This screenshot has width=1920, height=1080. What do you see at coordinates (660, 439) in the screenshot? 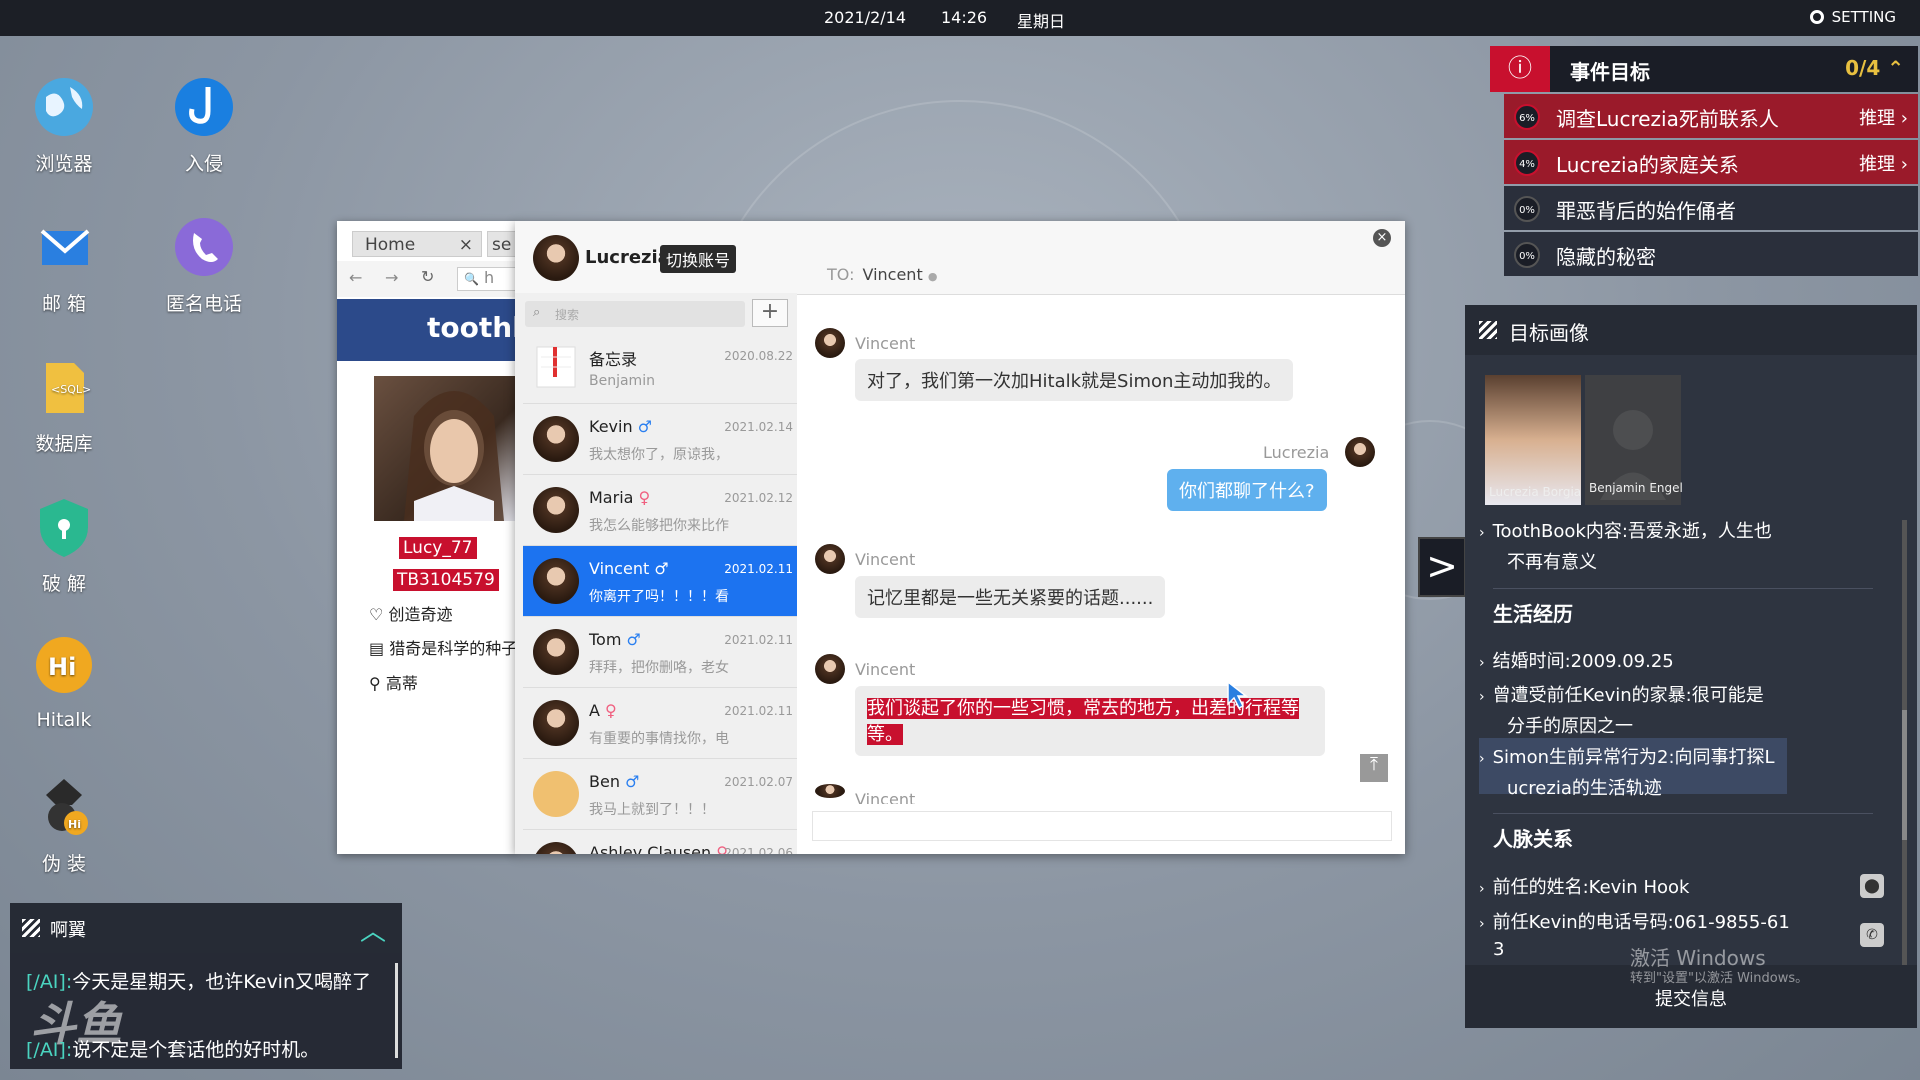
I see `contact-item: Kevin ♂ 2021.02.14 我太想你了，原谅我，` at bounding box center [660, 439].